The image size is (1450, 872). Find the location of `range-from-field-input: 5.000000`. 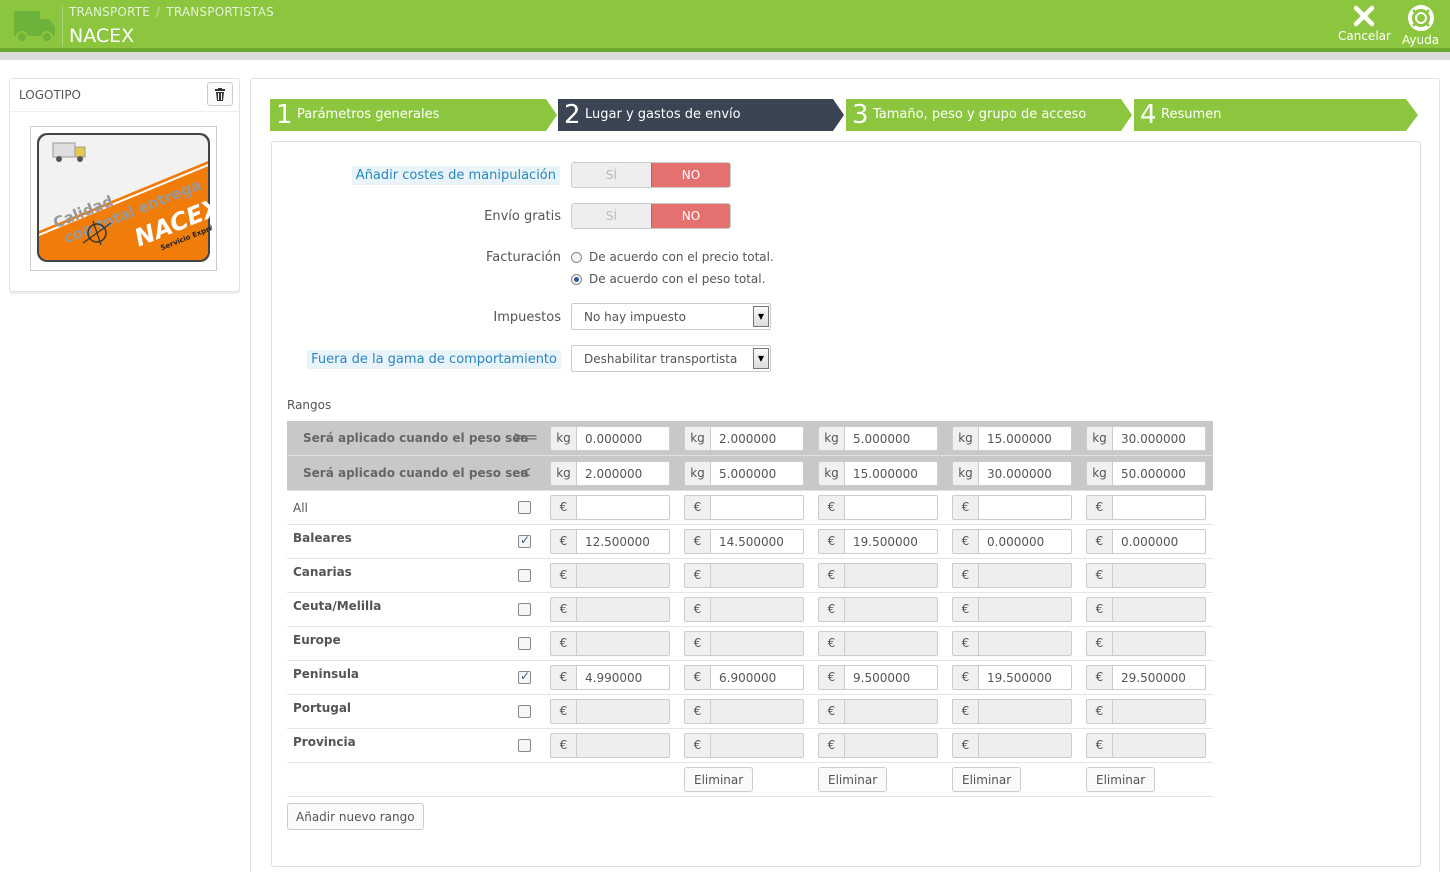

range-from-field-input: 5.000000 is located at coordinates (891, 438).